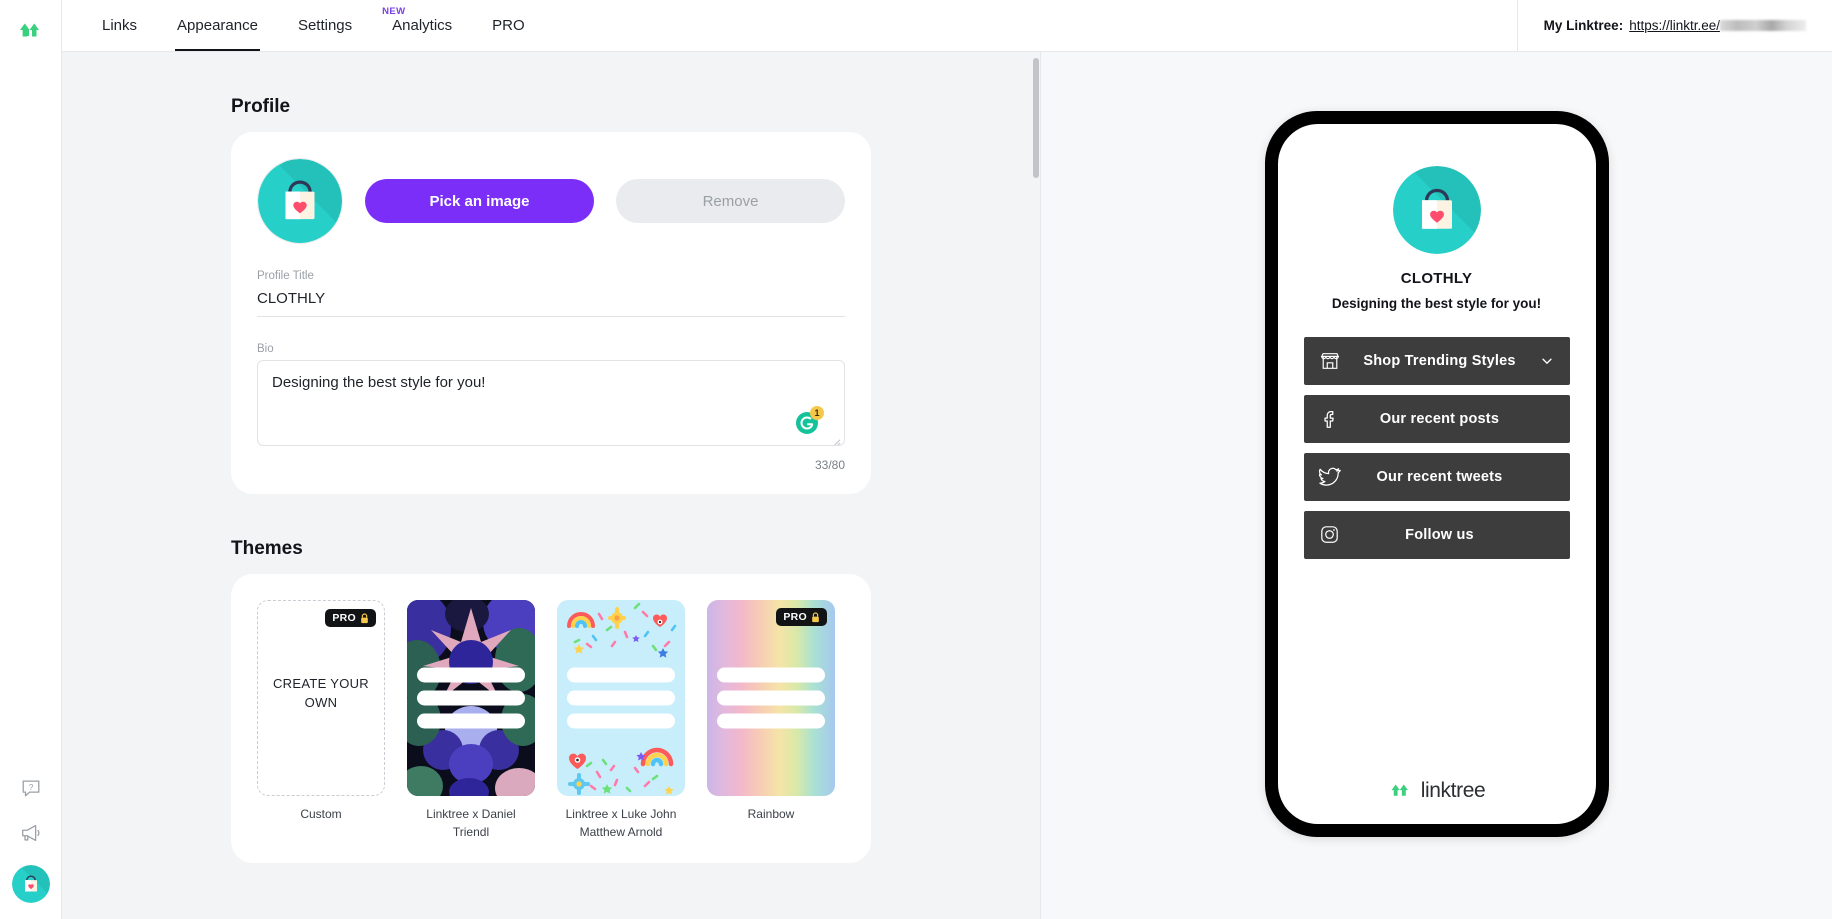  Describe the element at coordinates (1583, 25) in the screenshot. I see `my-linktree-label: My Linktree:` at that location.